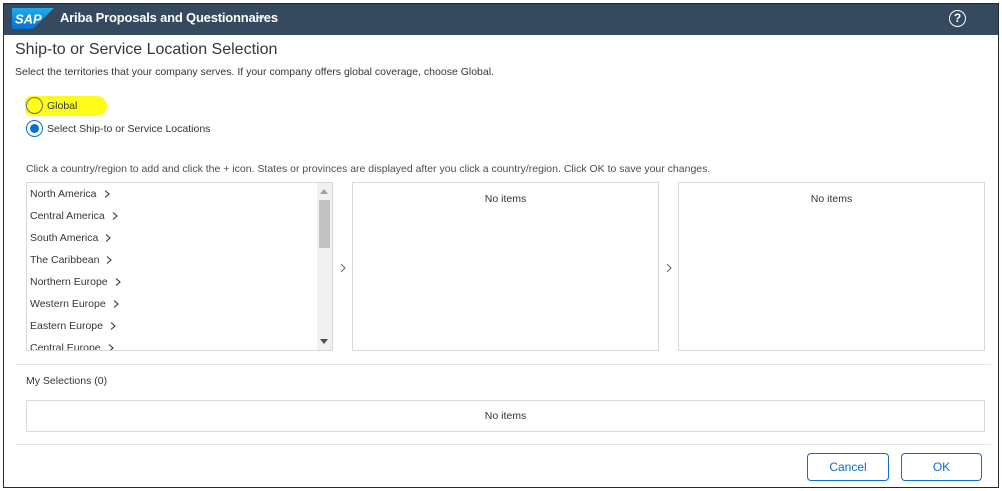 Image resolution: width=1002 pixels, height=491 pixels. What do you see at coordinates (501, 19) in the screenshot?
I see `shell-bar: SAP Ariba Proposals and Questionnaires ?` at bounding box center [501, 19].